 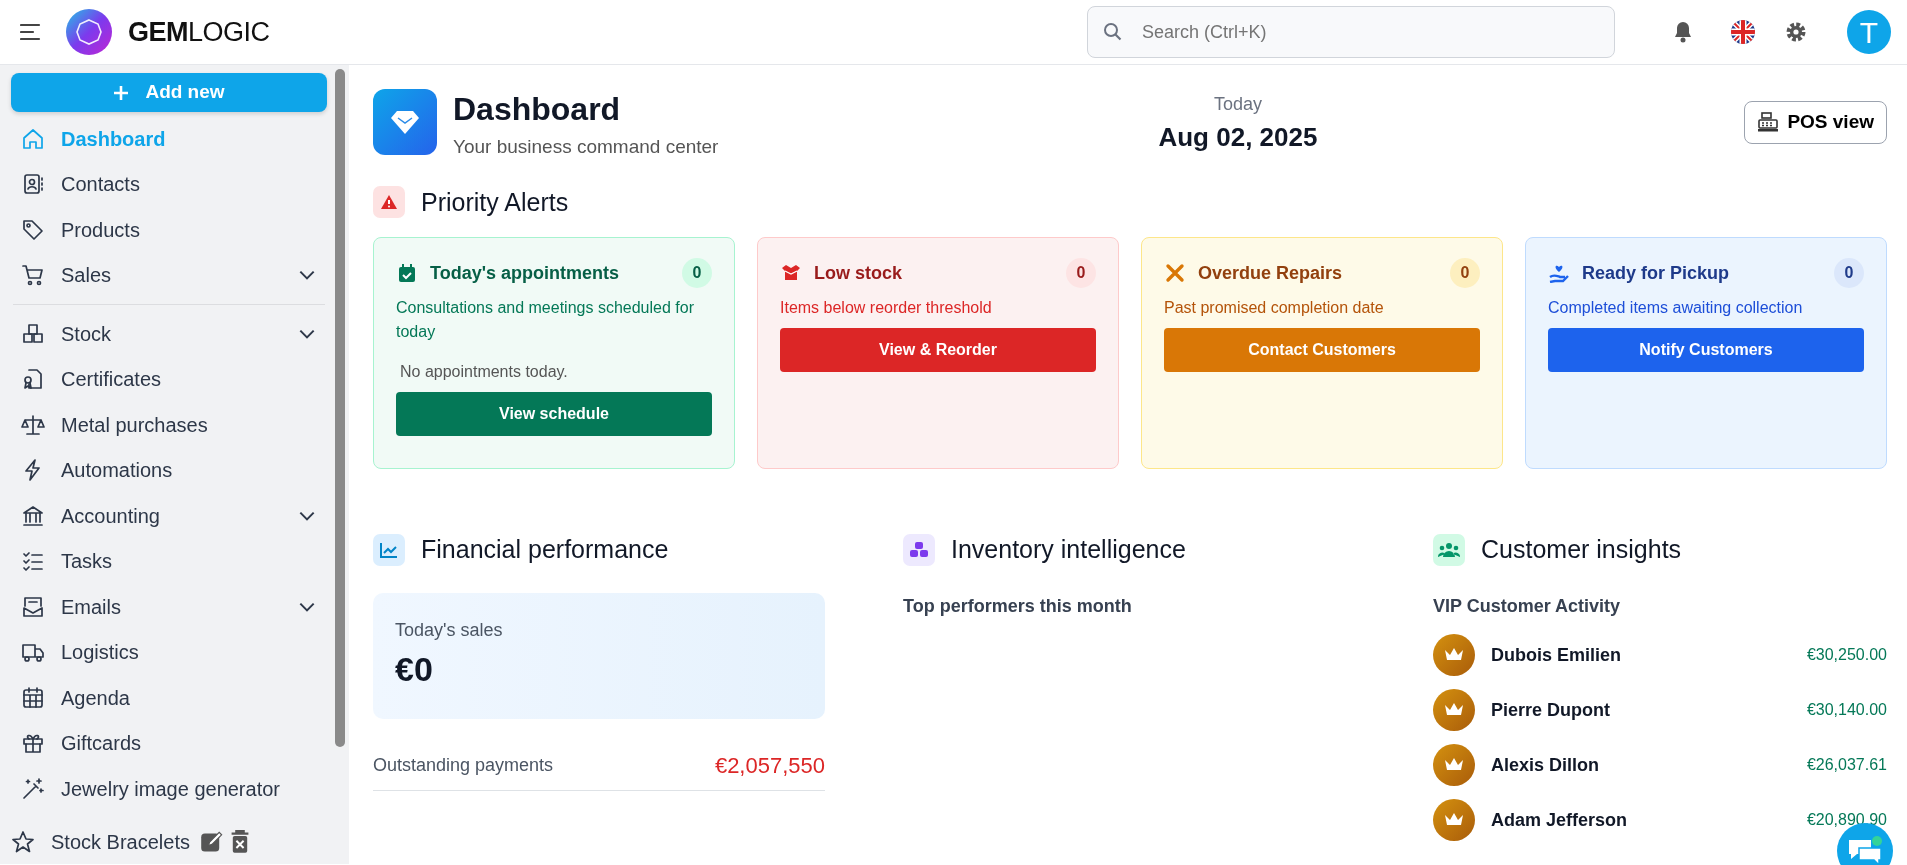 I want to click on alert-title: Low stock, so click(x=858, y=273).